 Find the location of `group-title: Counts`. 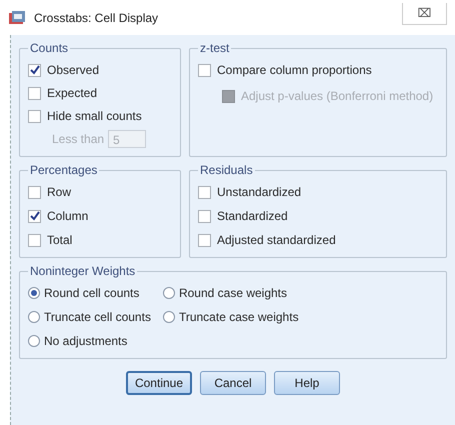

group-title: Counts is located at coordinates (49, 48).